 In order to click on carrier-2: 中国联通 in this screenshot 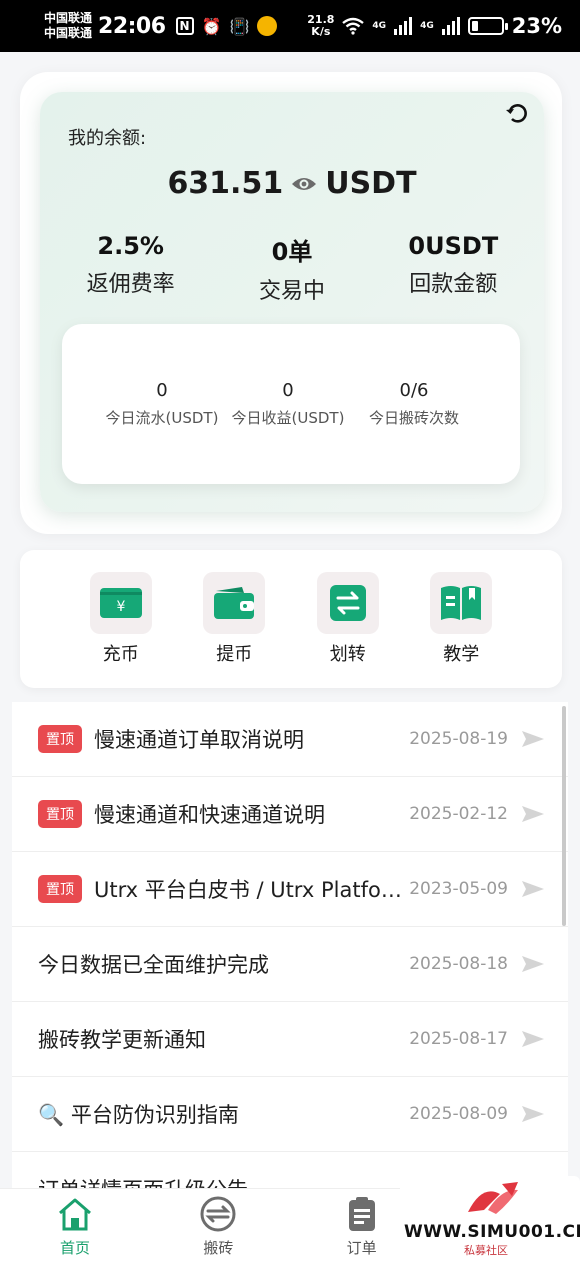, I will do `click(68, 33)`.